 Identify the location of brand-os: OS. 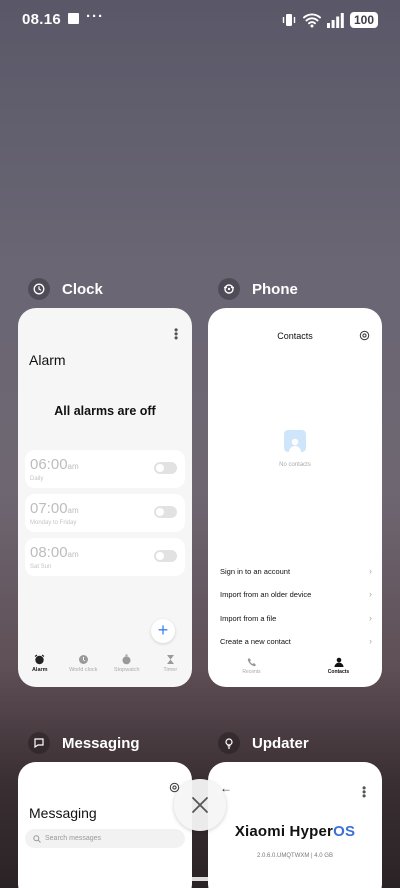
(344, 831).